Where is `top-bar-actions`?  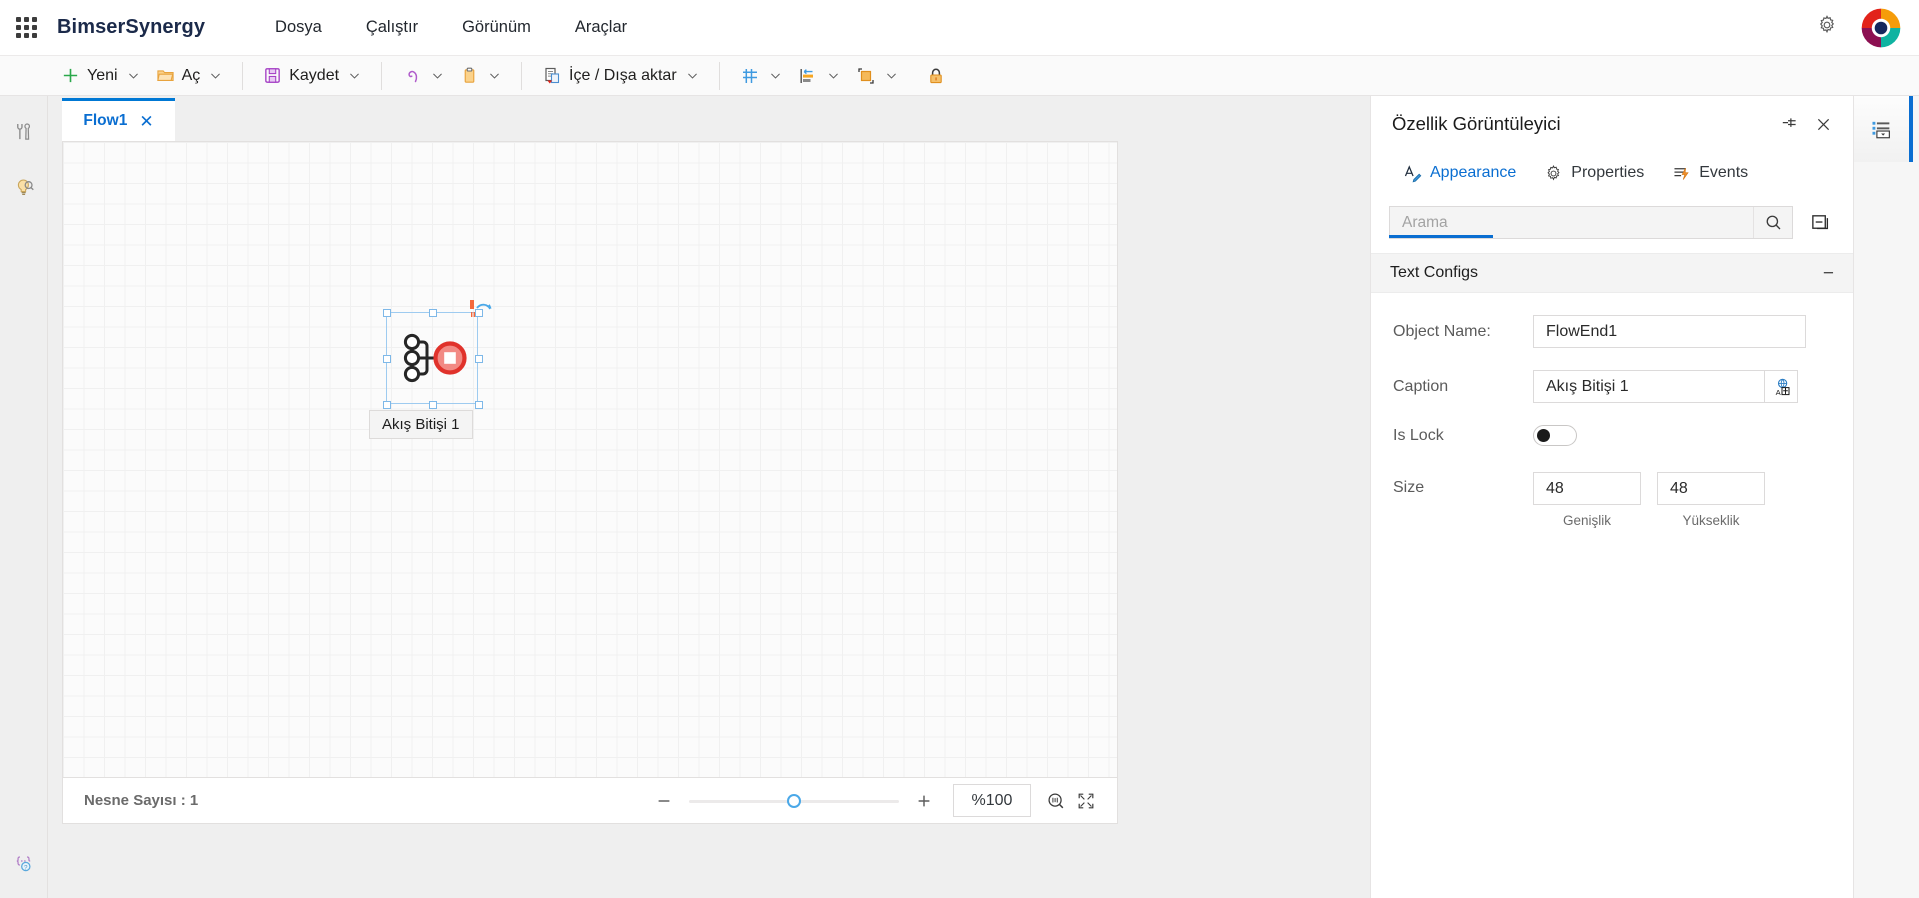 top-bar-actions is located at coordinates (1867, 28).